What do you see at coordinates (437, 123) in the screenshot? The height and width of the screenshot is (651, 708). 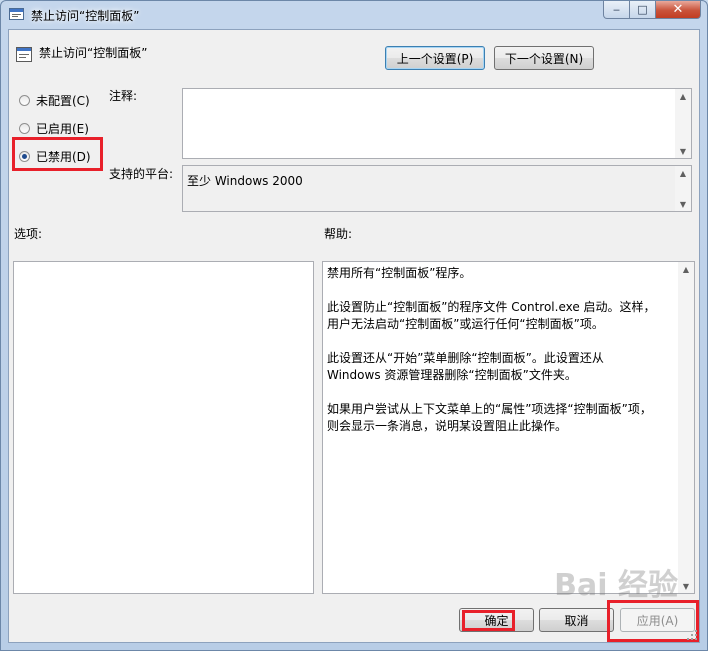 I see `comment-field: ▲ ▼` at bounding box center [437, 123].